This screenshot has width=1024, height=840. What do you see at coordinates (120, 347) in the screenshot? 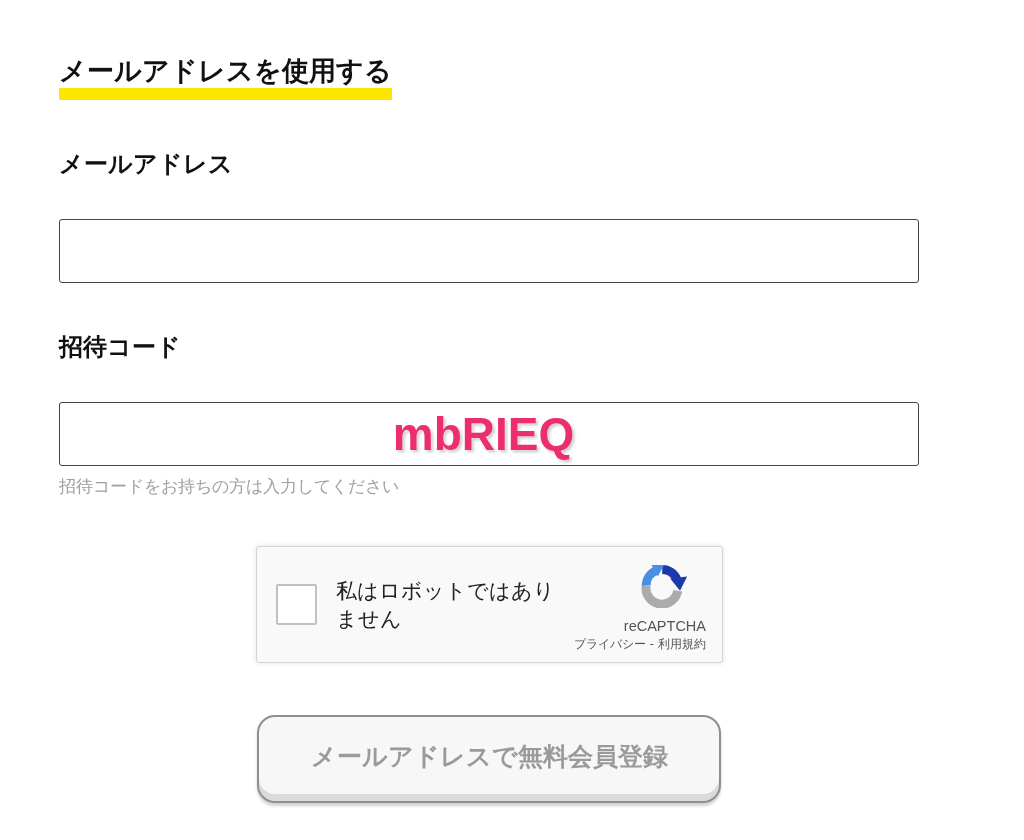
I see `field-label: 招待コード` at bounding box center [120, 347].